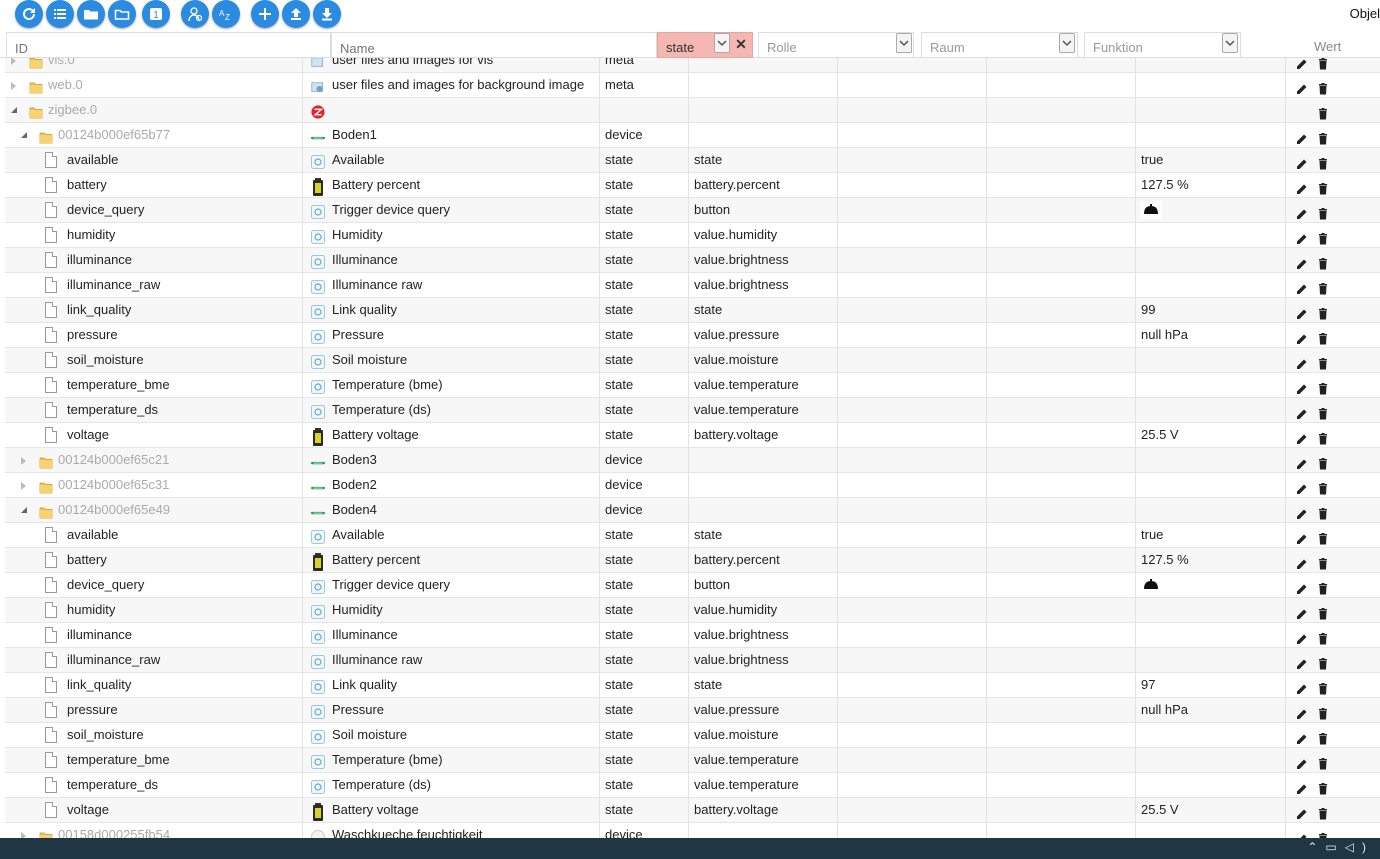  Describe the element at coordinates (1162, 45) in the screenshot. I see `function-filter-select: Funktion` at that location.